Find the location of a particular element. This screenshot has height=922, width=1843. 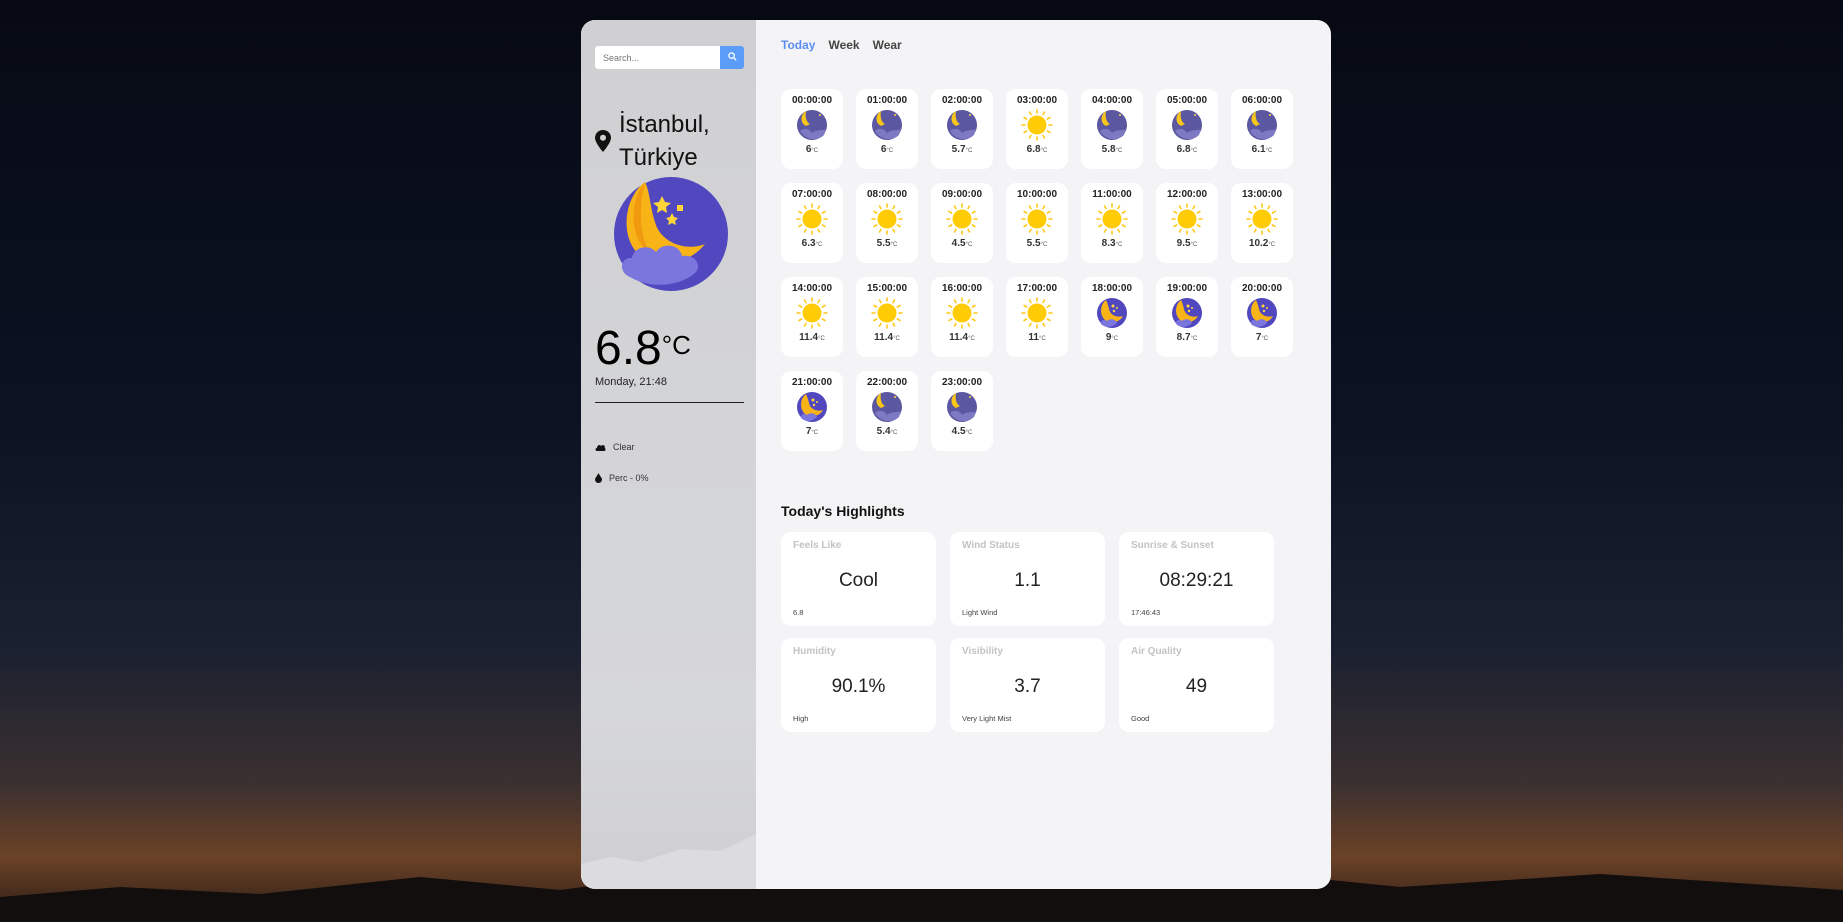

moon-stars-cloud-icon is located at coordinates (669, 234).